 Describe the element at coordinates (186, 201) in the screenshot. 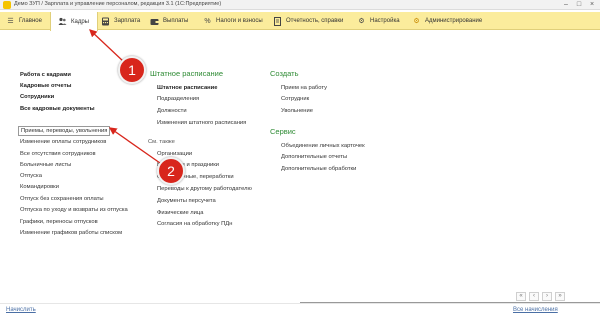

I see `link-pension-documents: Документы персучета` at that location.